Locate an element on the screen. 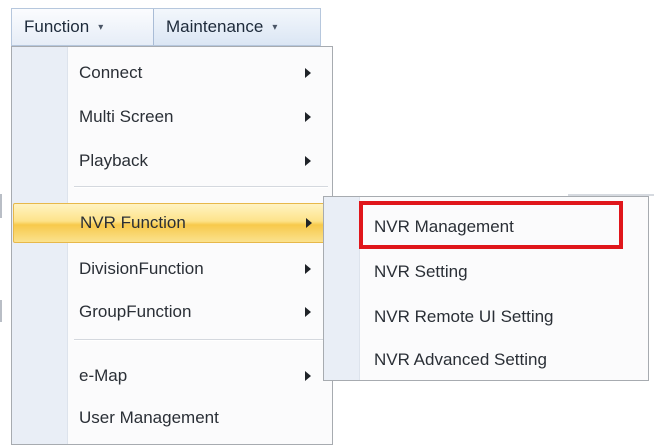 This screenshot has width=671, height=445. menu-item-connect: Connect is located at coordinates (172, 73).